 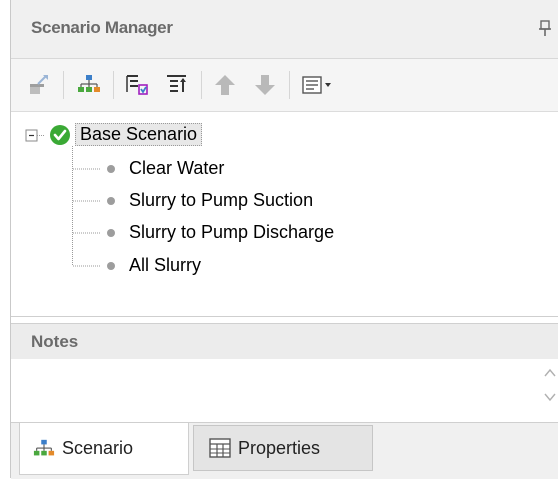 What do you see at coordinates (221, 200) in the screenshot?
I see `tree-node-slurry-to-pump-suction: Slurry to Pump Suction` at bounding box center [221, 200].